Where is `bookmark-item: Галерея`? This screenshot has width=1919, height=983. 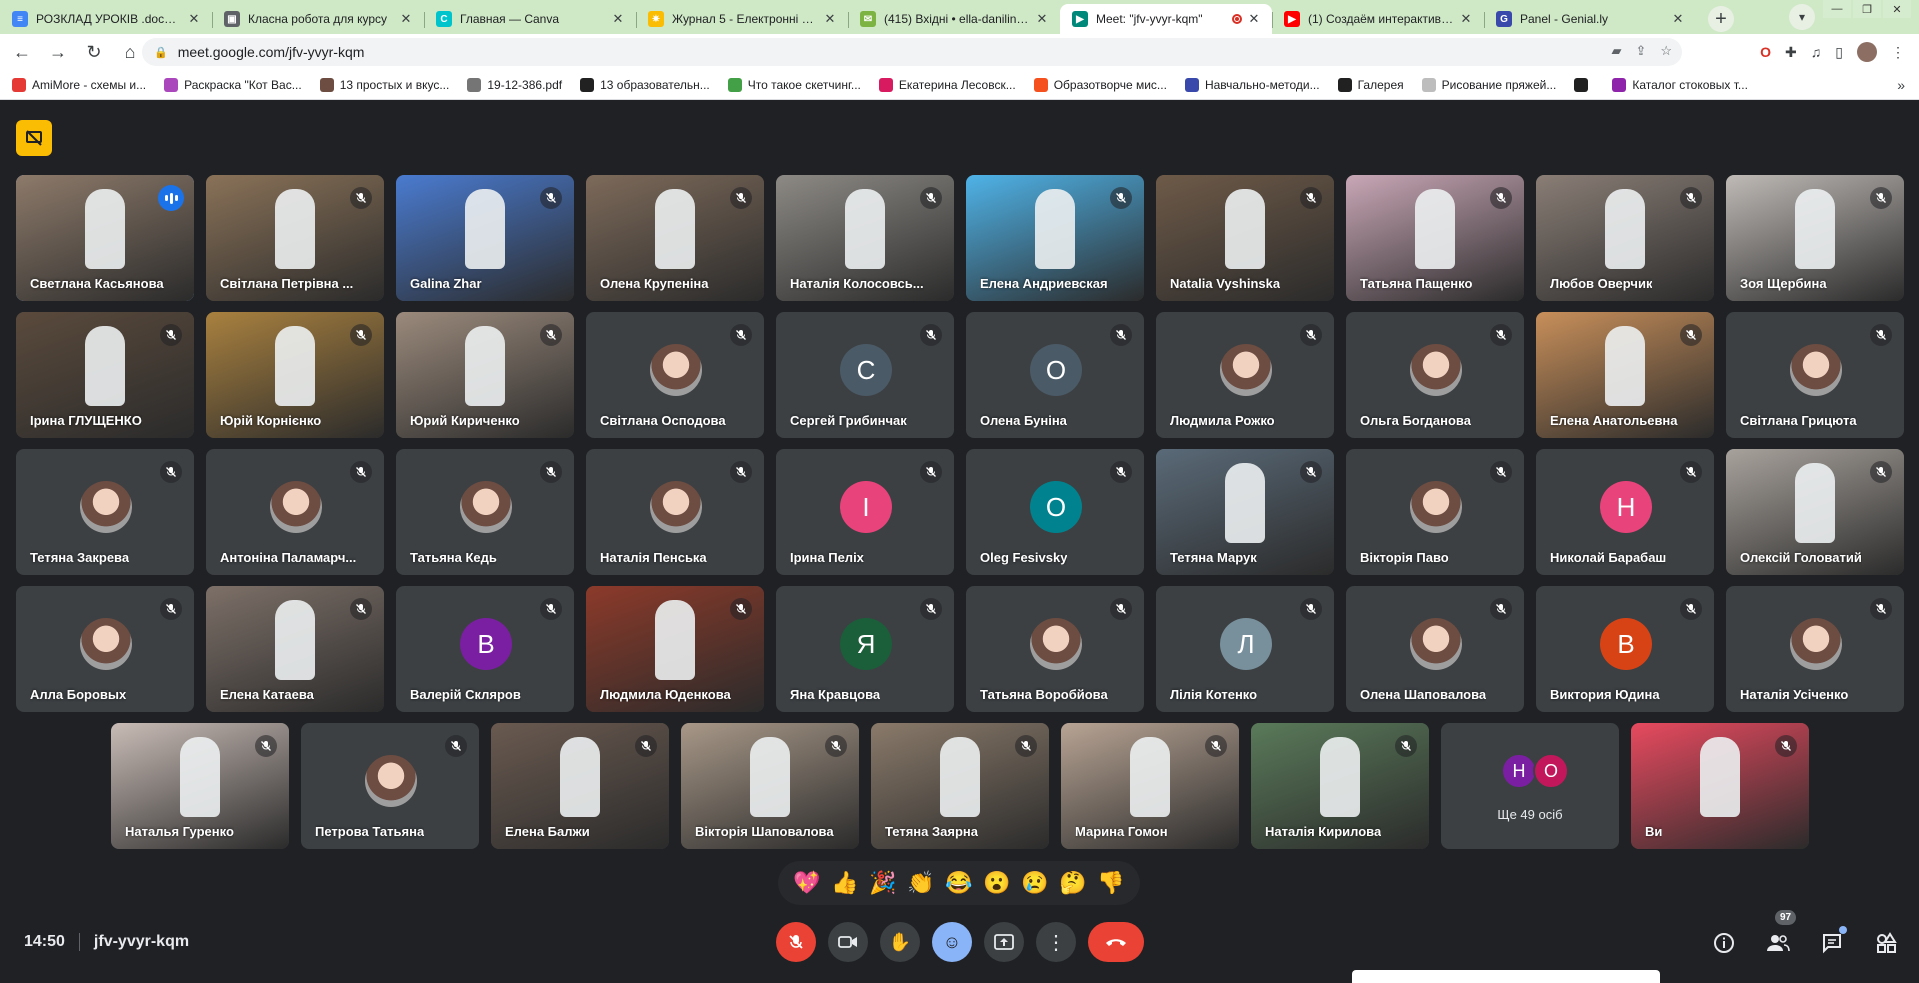 bookmark-item: Галерея is located at coordinates (1370, 84).